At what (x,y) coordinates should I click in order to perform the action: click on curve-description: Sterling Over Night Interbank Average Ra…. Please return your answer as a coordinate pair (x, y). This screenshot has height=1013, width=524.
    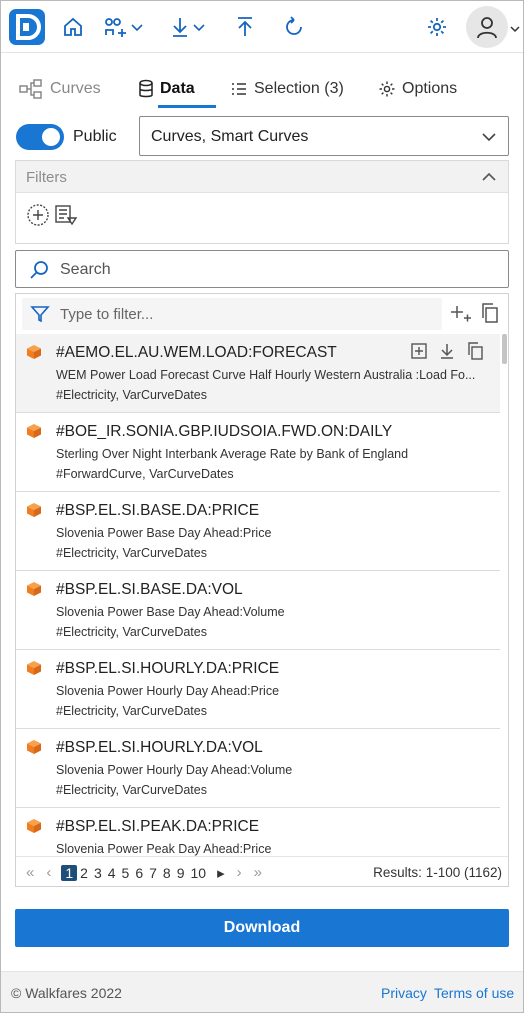
    Looking at the image, I should click on (232, 454).